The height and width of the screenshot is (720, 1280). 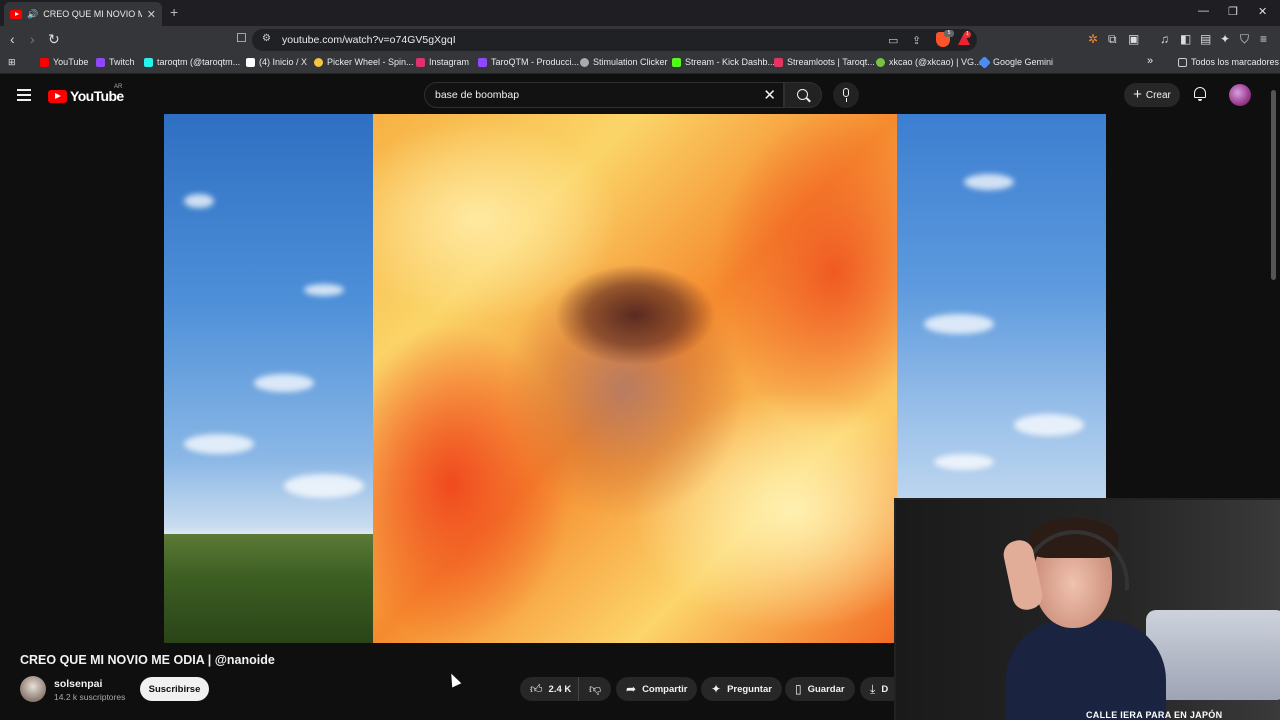 I want to click on cast-icon: ▭, so click(x=893, y=40).